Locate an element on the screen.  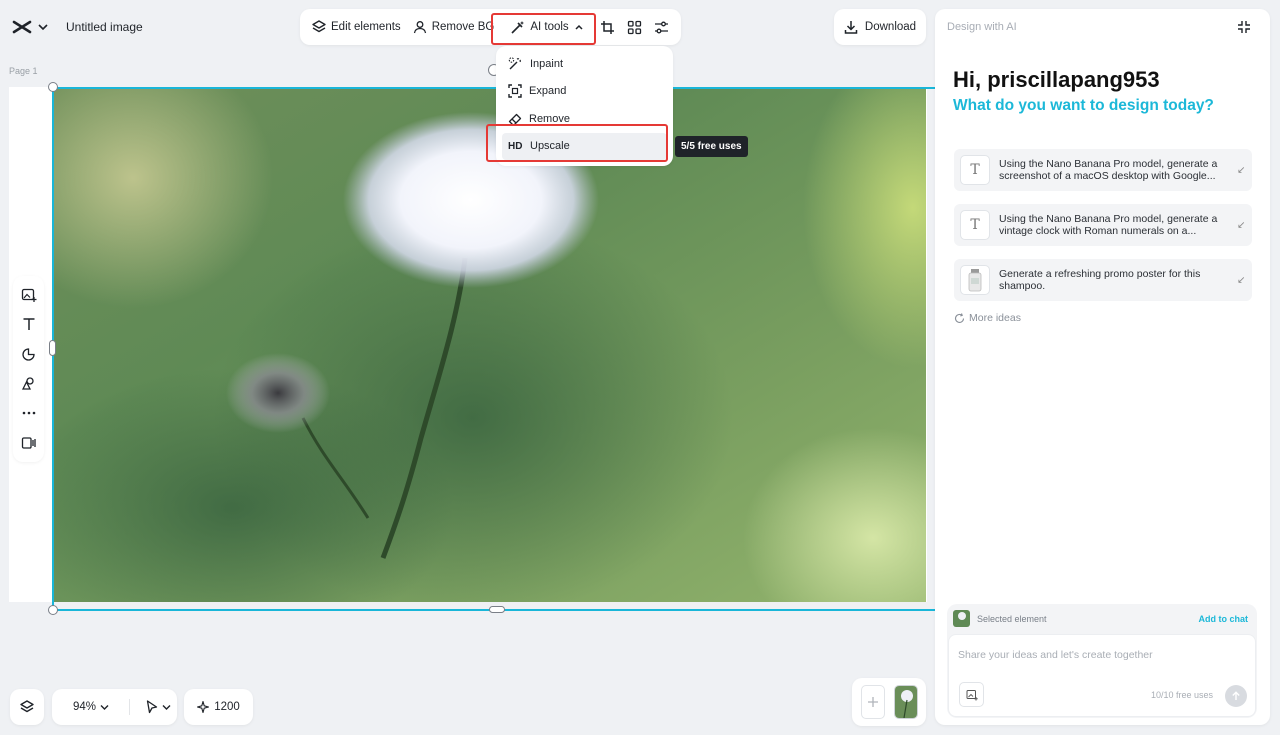
document-title: Untitled image is located at coordinates (104, 27).